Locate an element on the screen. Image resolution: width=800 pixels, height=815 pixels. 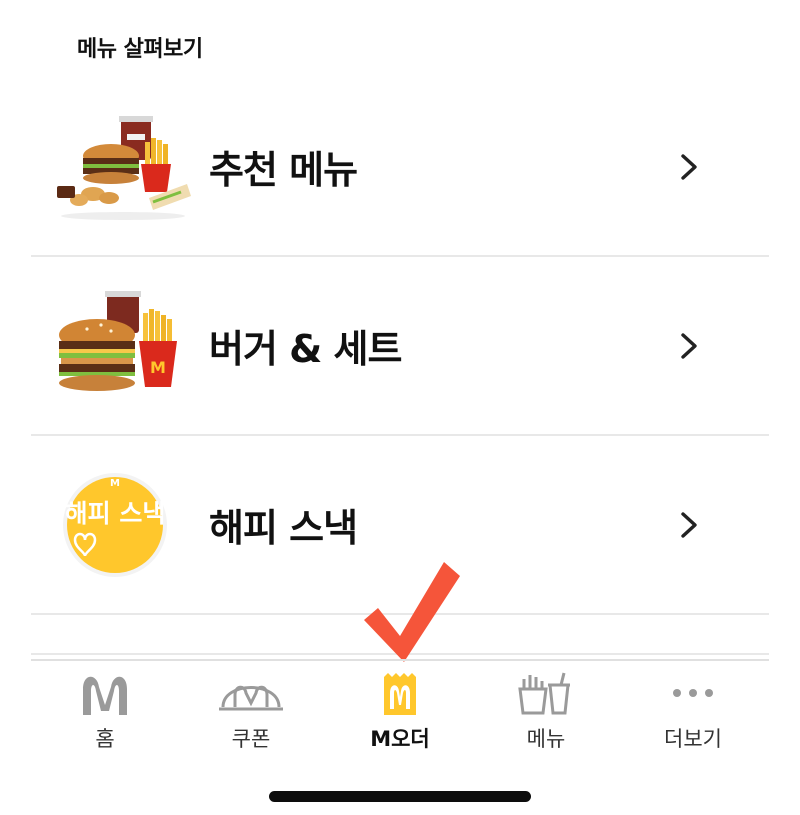
tab-label: 홈 is located at coordinates (105, 739).